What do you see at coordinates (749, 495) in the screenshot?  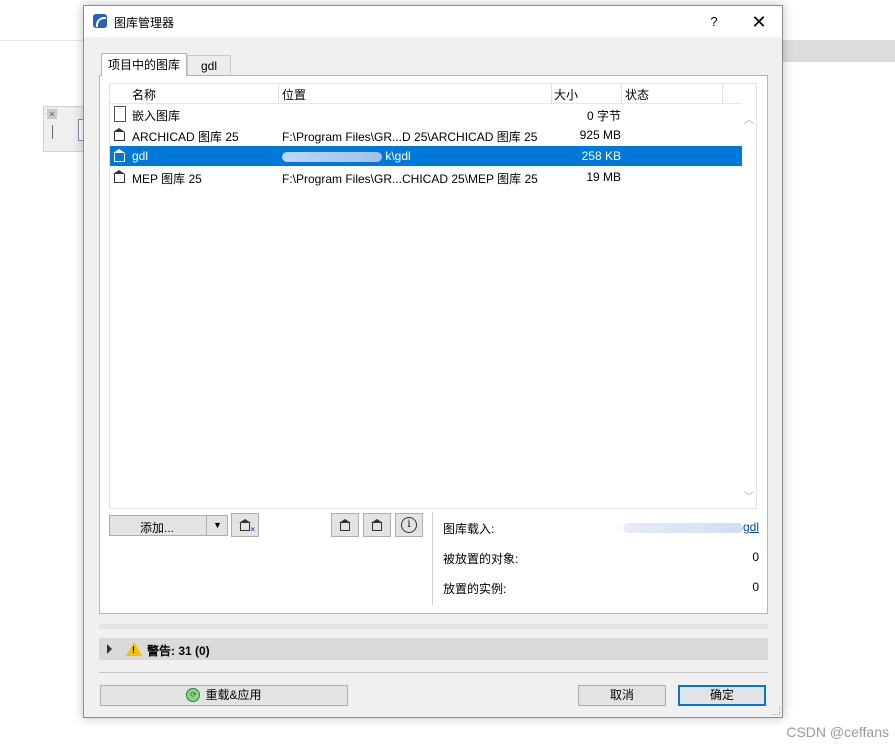 I see `scroll-down-icon: ﹀` at bounding box center [749, 495].